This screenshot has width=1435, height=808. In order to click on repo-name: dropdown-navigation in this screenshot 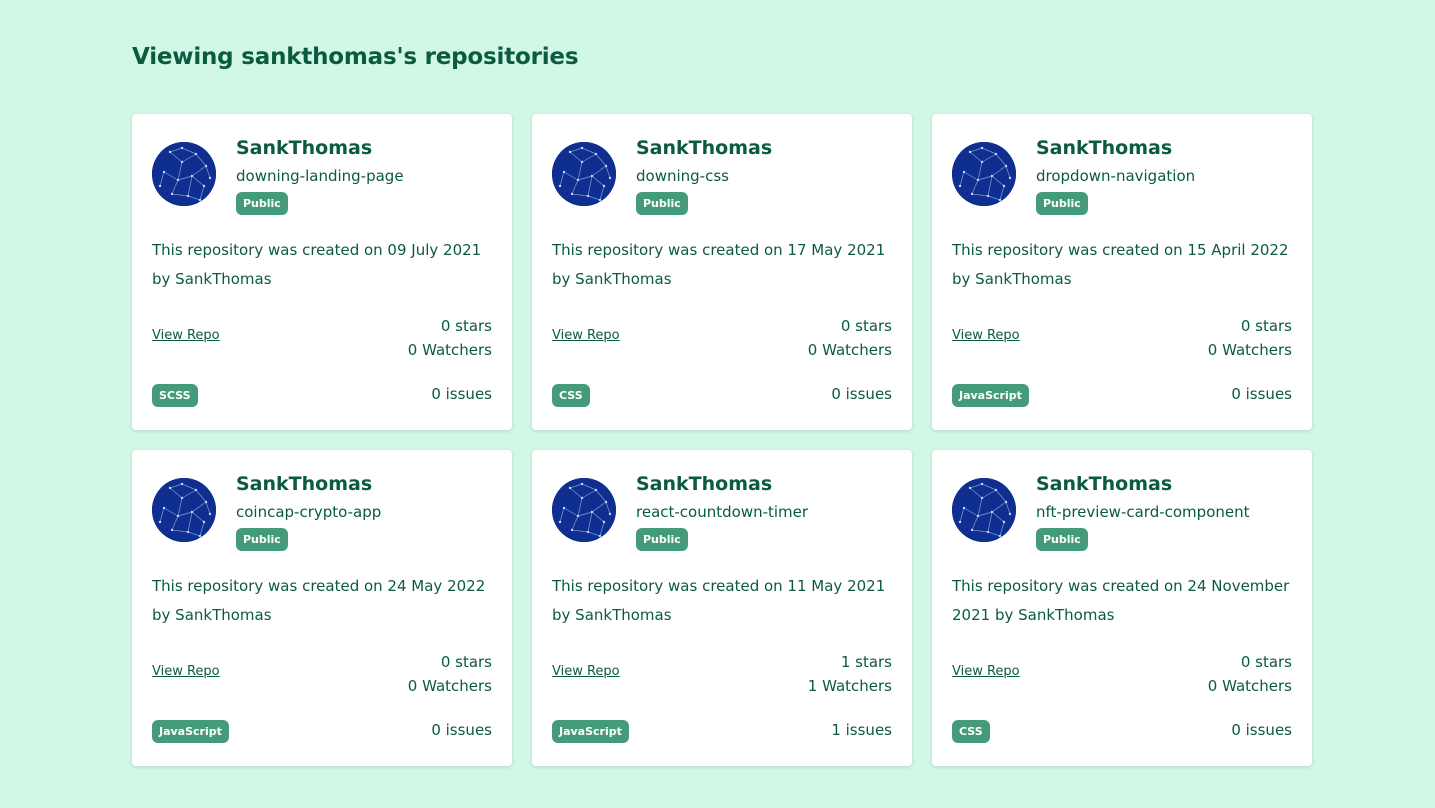, I will do `click(1116, 176)`.